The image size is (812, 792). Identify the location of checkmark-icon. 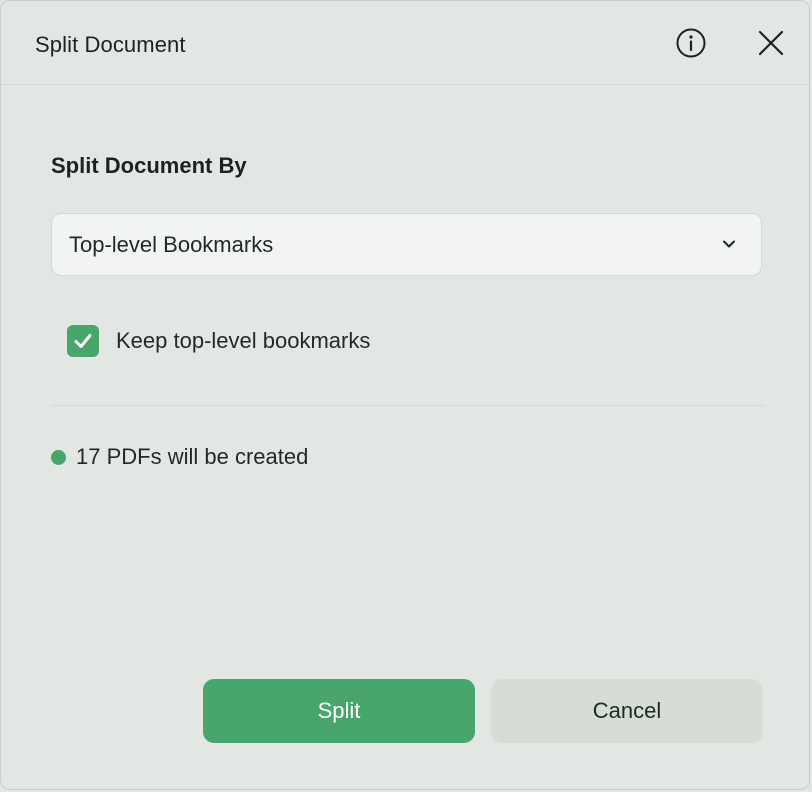
(83, 341).